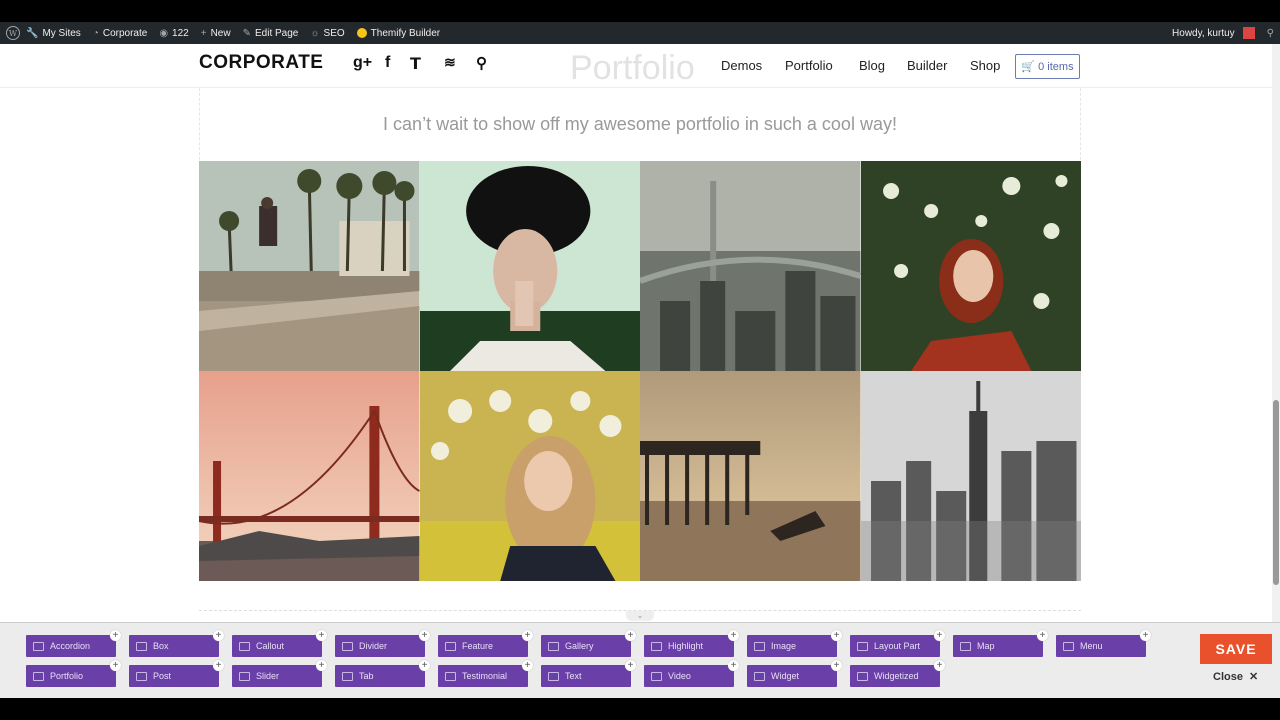  Describe the element at coordinates (750, 476) in the screenshot. I see `portfolio-image-pier-sunset` at that location.